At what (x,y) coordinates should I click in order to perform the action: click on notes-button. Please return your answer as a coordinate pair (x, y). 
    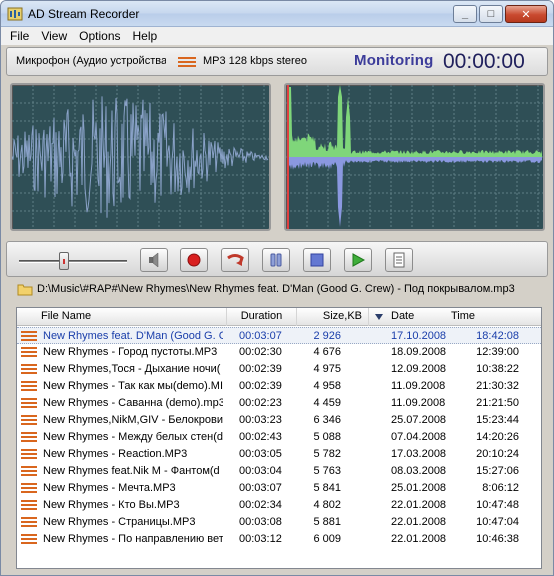
    Looking at the image, I should click on (399, 260).